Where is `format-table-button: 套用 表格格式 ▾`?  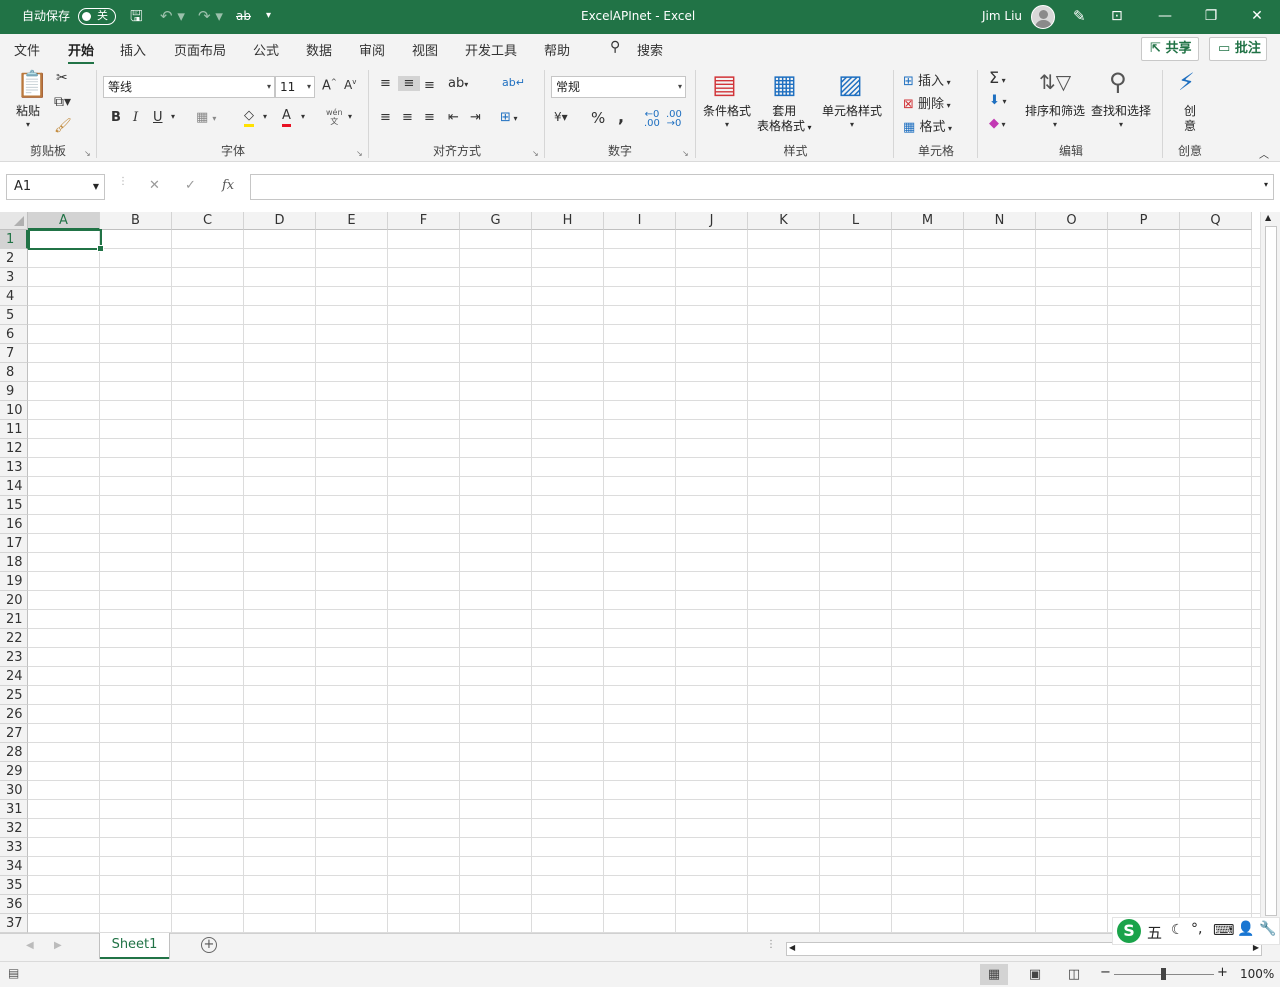
format-table-button: 套用 表格格式 ▾ is located at coordinates (784, 119).